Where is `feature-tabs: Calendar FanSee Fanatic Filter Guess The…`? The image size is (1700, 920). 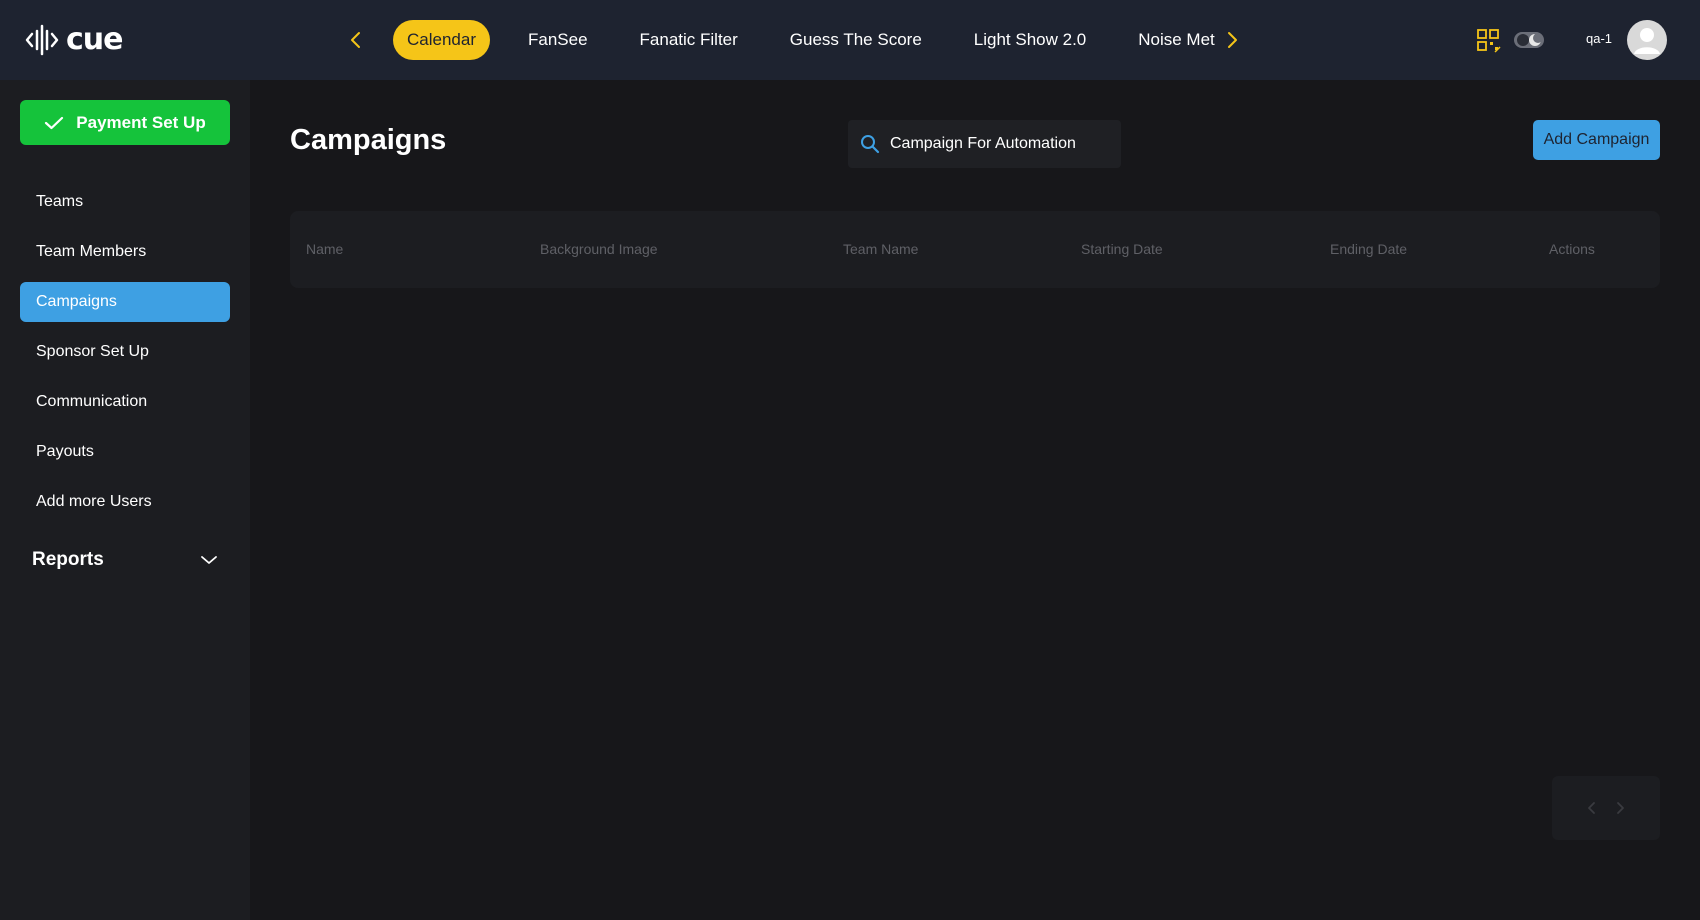
feature-tabs: Calendar FanSee Fanatic Filter Guess The… is located at coordinates (804, 40).